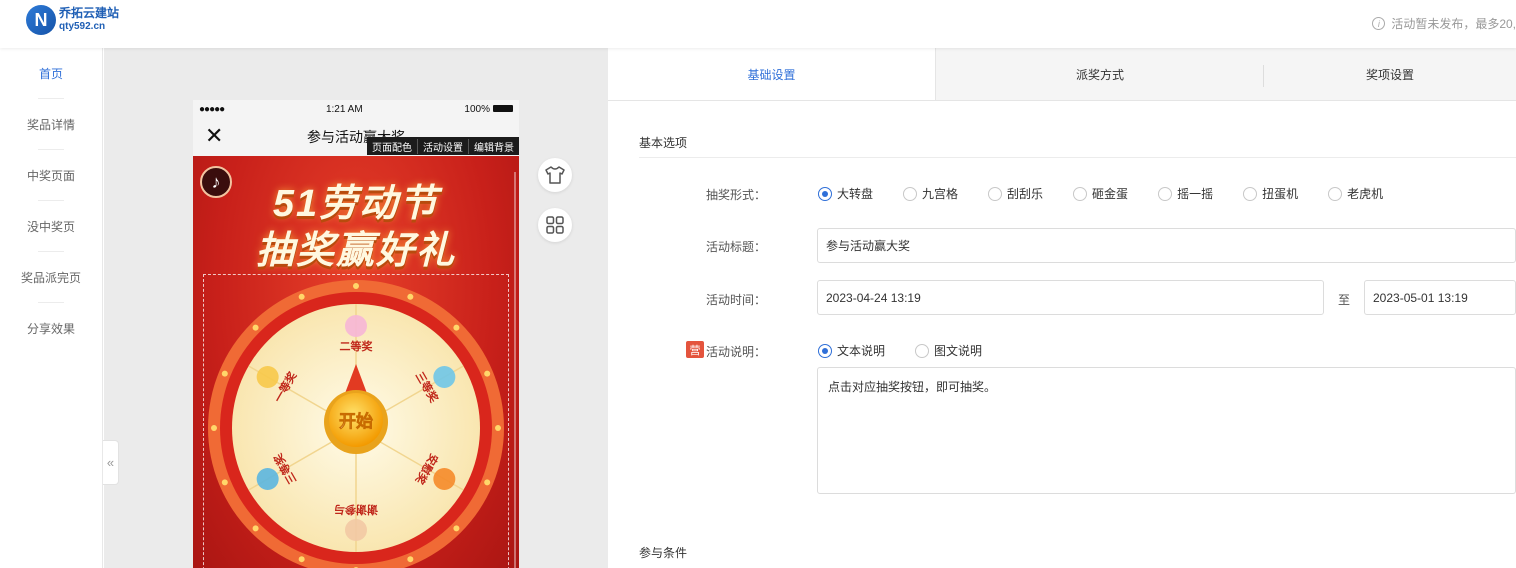  I want to click on radio-scratch-card: 刮刮乐, so click(1015, 193).